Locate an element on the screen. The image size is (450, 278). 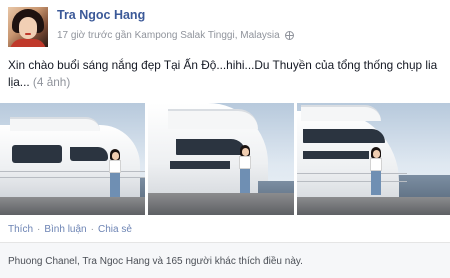
like-button: Thích is located at coordinates (20, 229).